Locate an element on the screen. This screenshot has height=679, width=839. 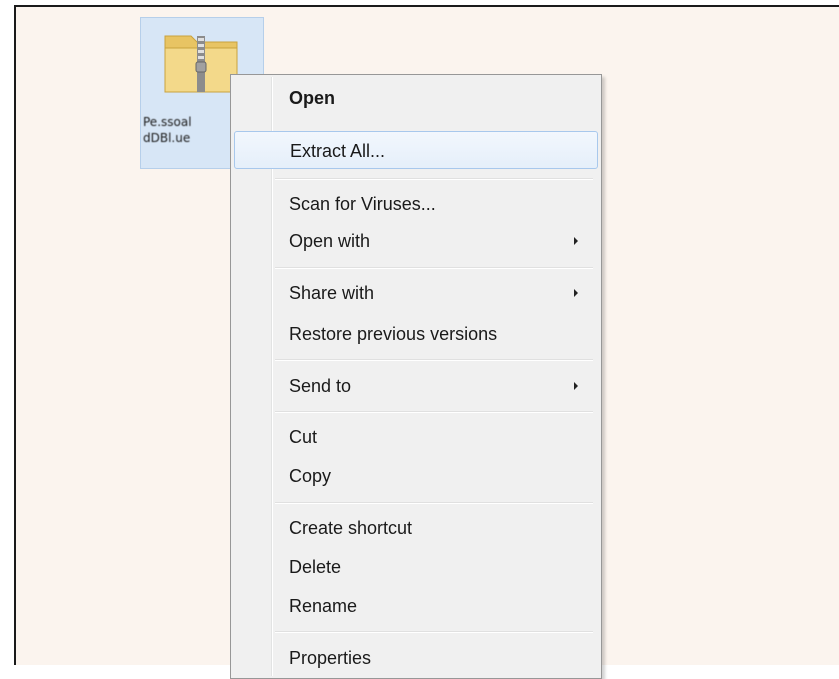
menu-item-label: Copy is located at coordinates (310, 476).